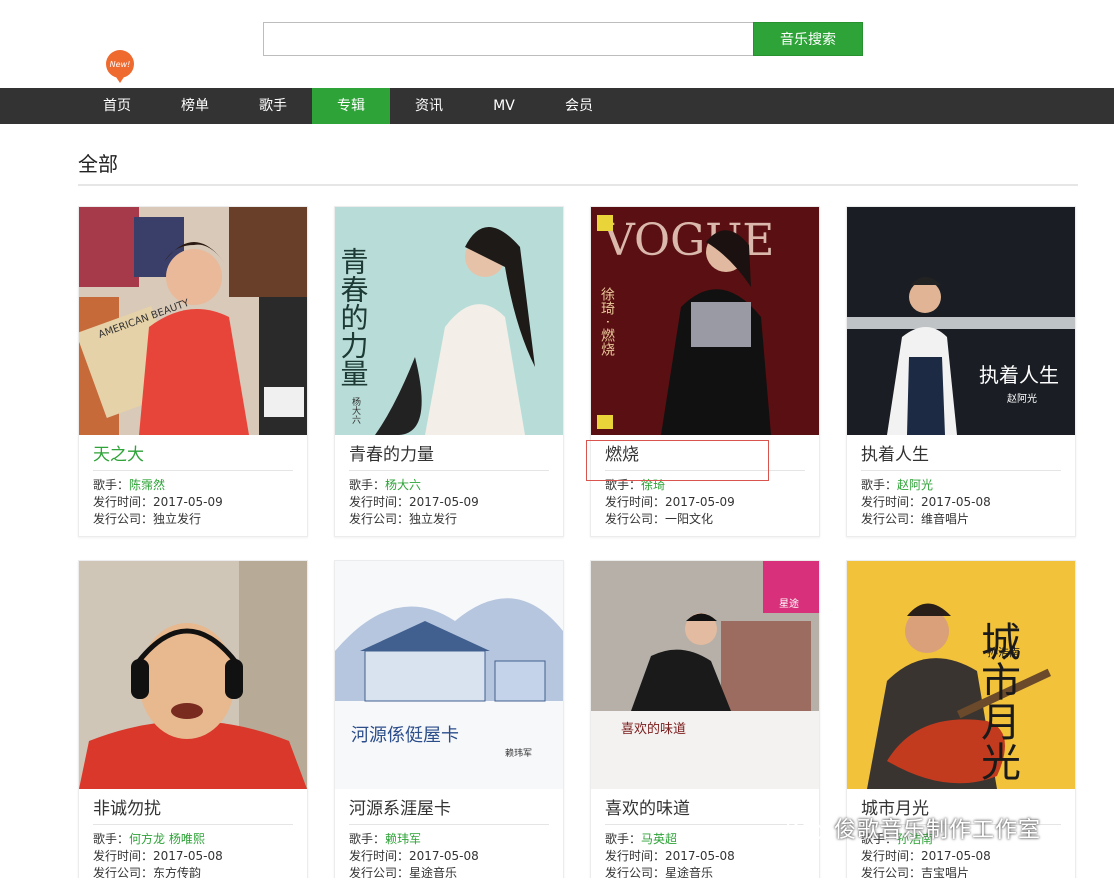 The image size is (1114, 878). Describe the element at coordinates (653, 729) in the screenshot. I see `cover-text: 喜欢的味道` at that location.